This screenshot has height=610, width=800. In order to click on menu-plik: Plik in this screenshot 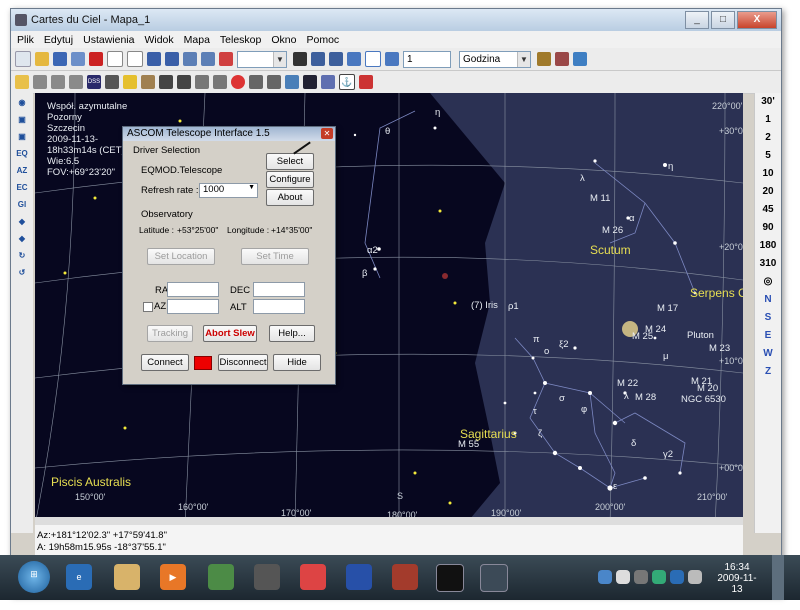, I will do `click(25, 40)`.